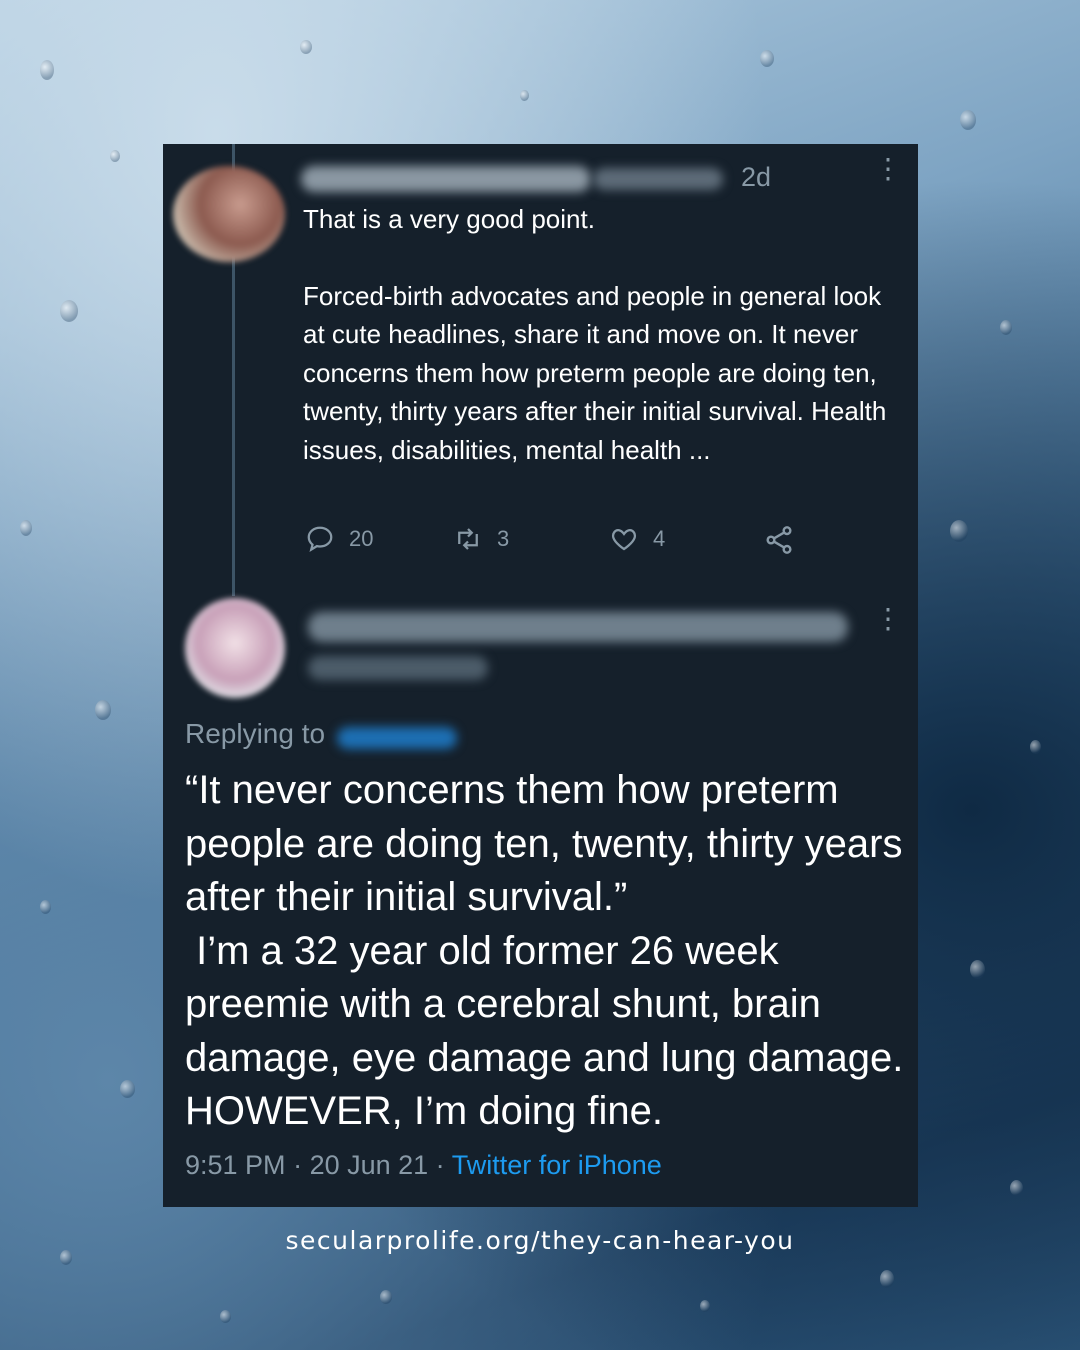  What do you see at coordinates (339, 539) in the screenshot?
I see `reply-button: 20` at bounding box center [339, 539].